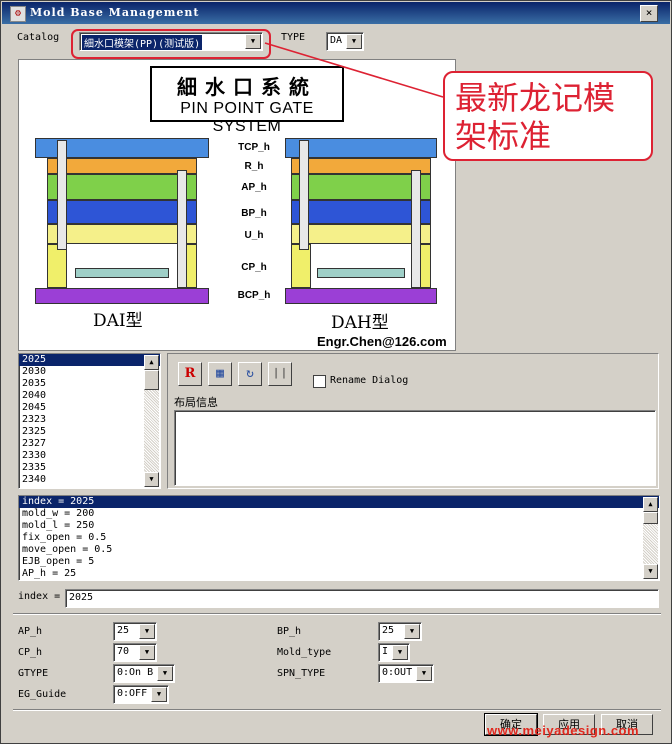  I want to click on list-item: 2325, so click(89, 432).